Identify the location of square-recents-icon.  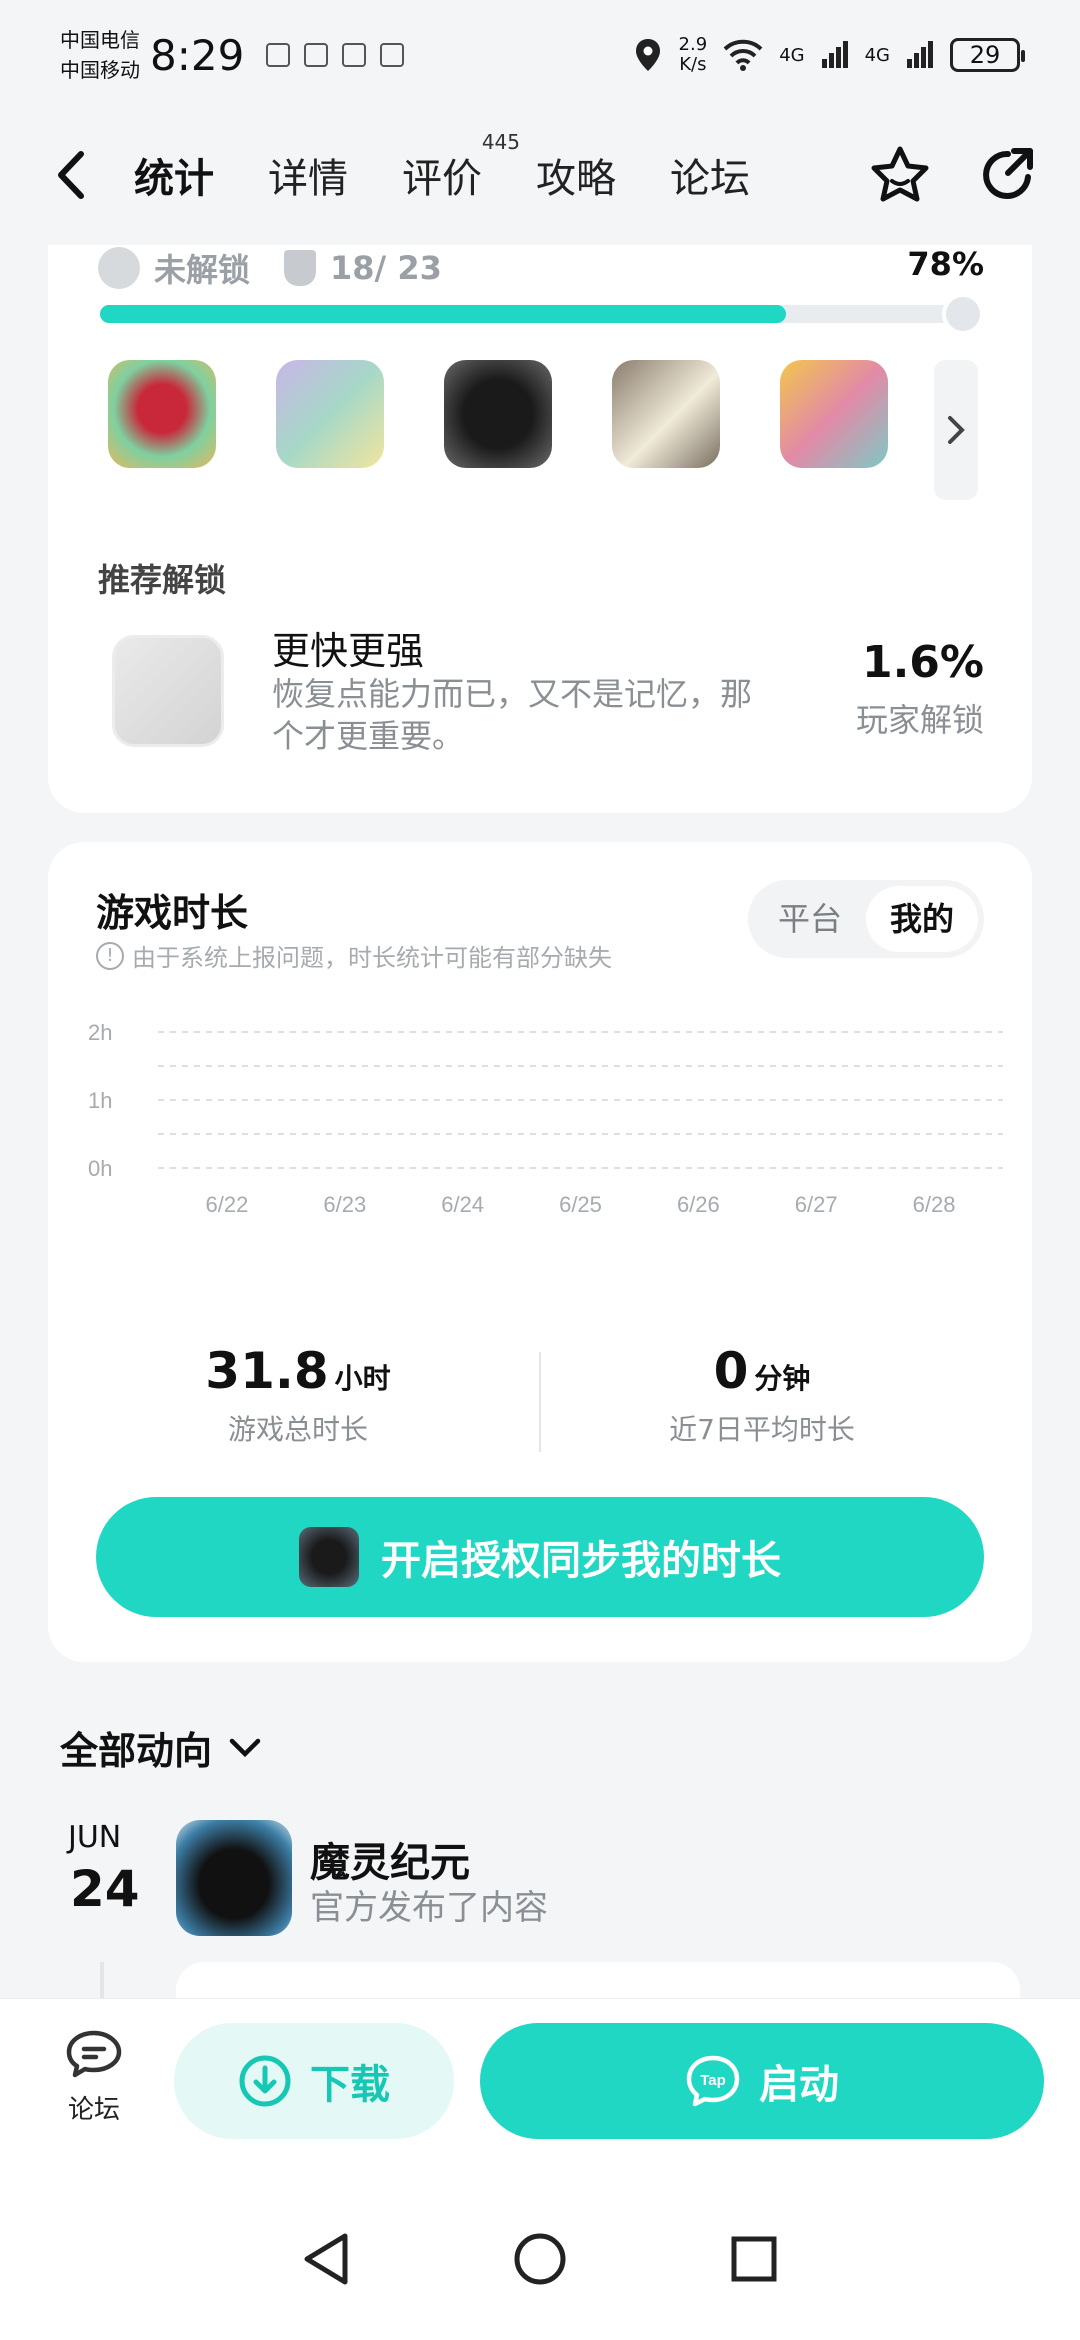
(754, 2259).